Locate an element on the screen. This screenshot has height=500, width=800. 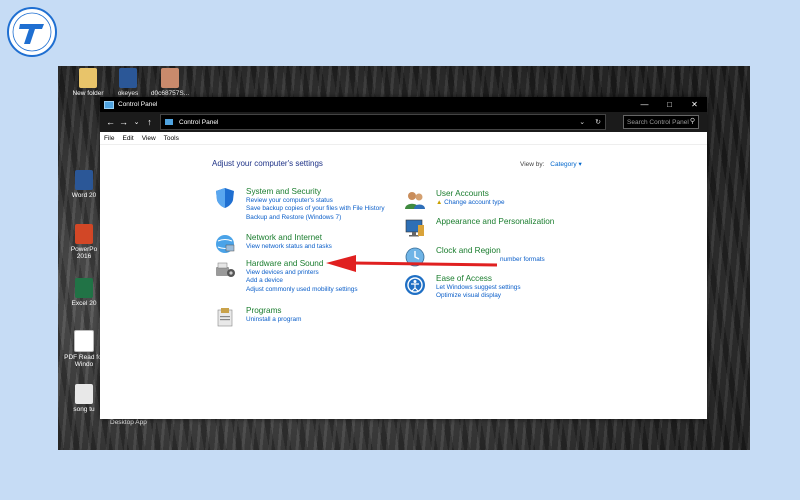
menu-bar: File Edit View Tools is located at coordinates (403, 138).